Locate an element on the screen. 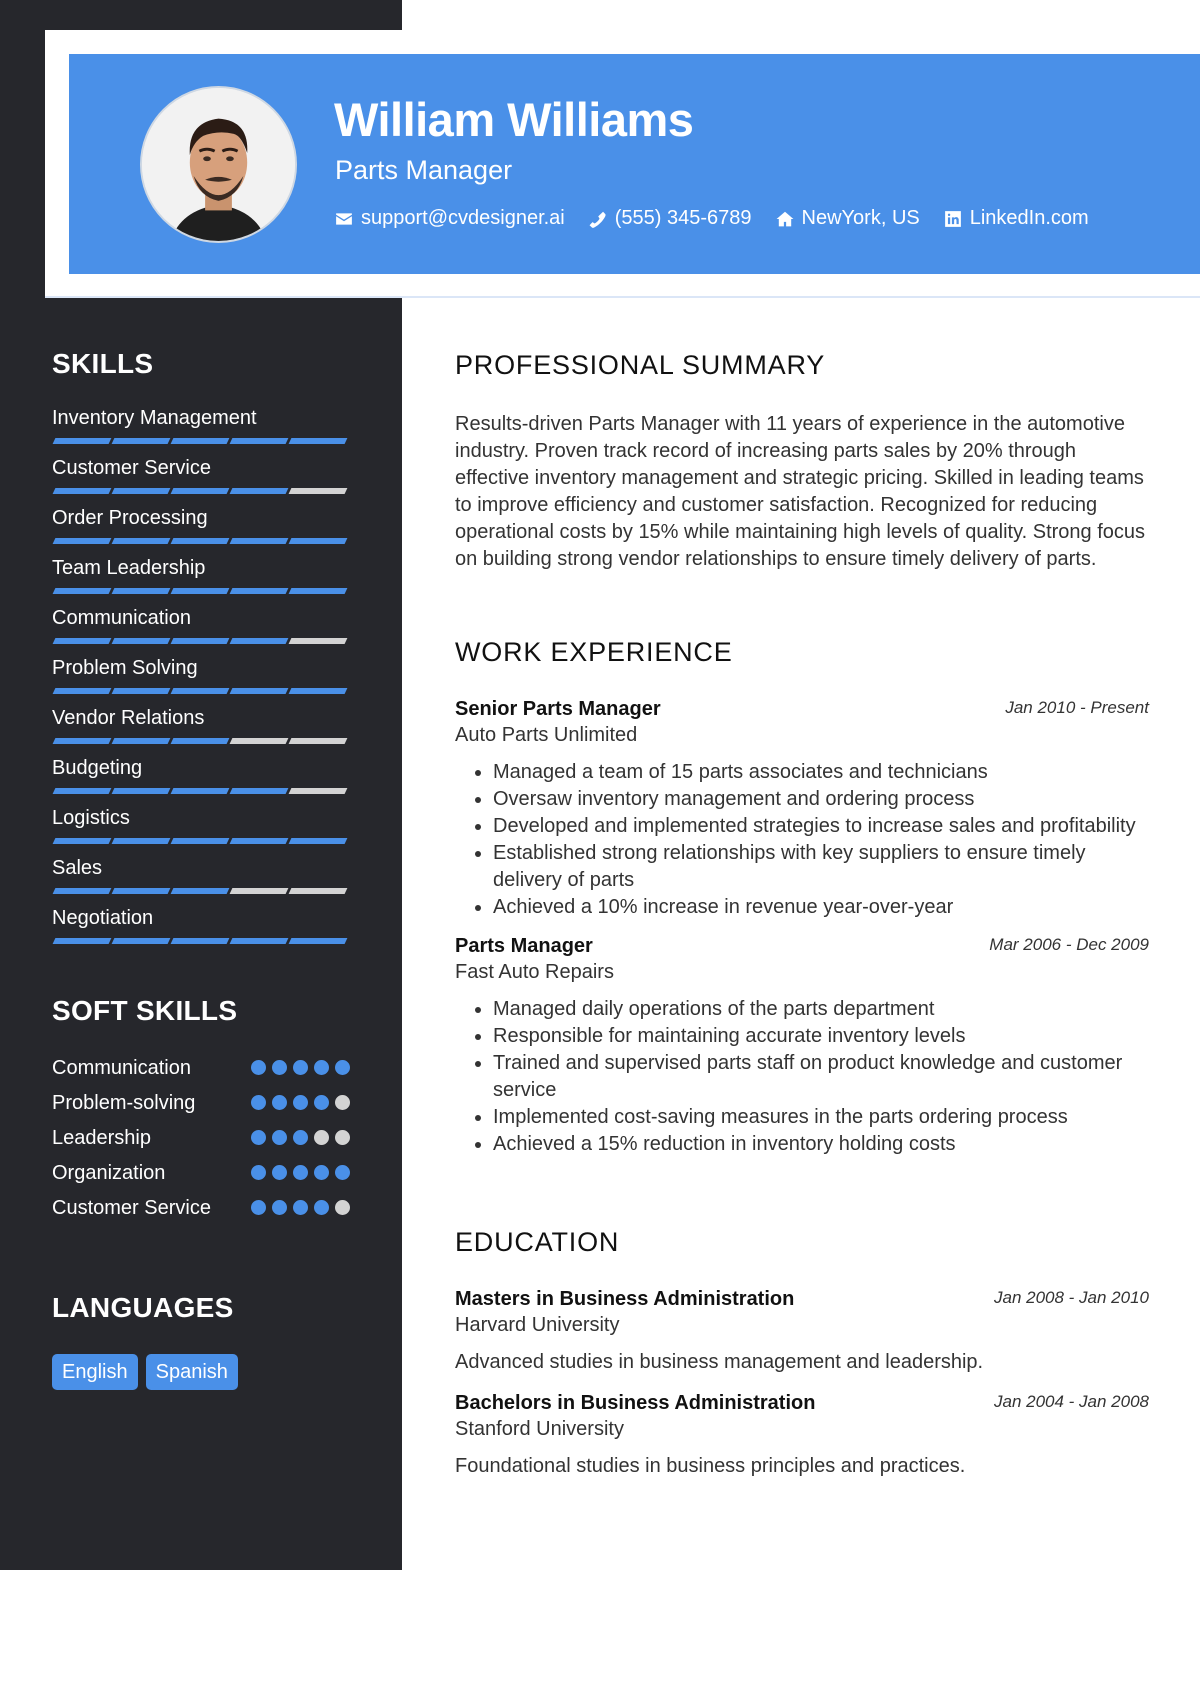 This screenshot has width=1200, height=1684. contact-email-text: support@cvdesigner.ai is located at coordinates (463, 218).